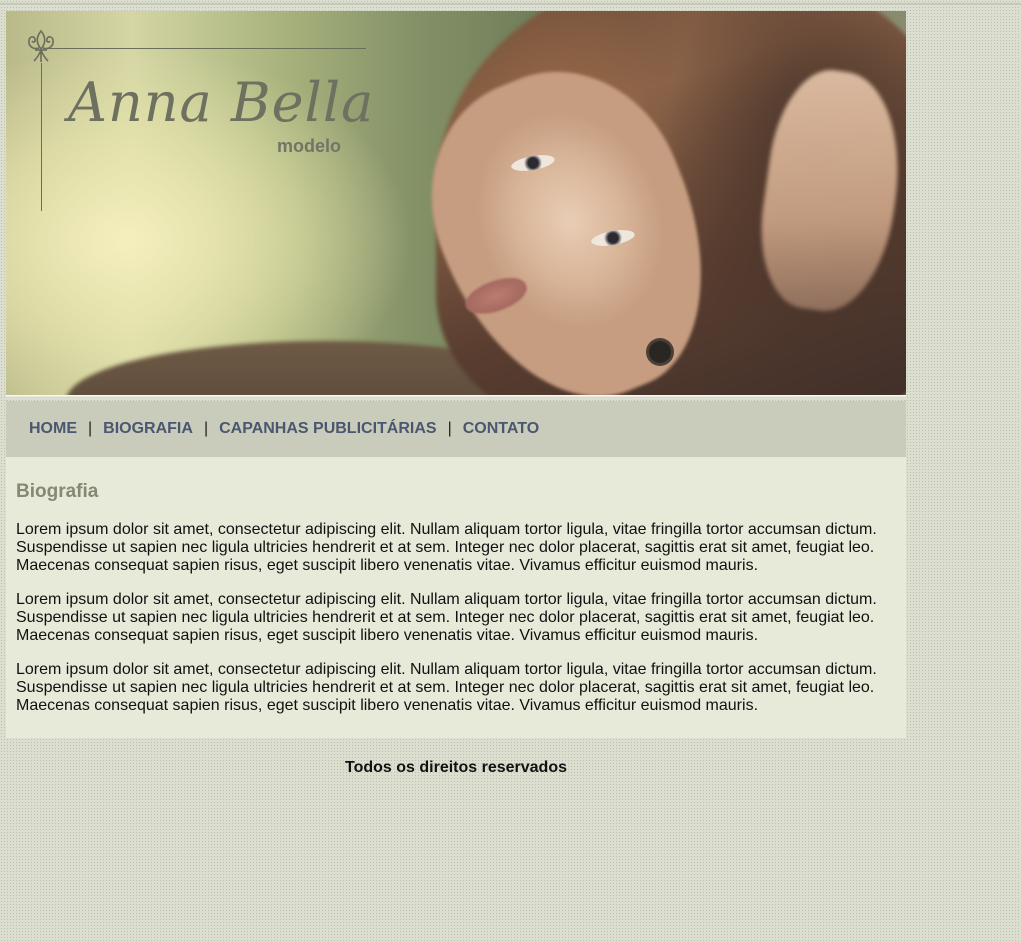  I want to click on fleur-de-lis-icon, so click(41, 45).